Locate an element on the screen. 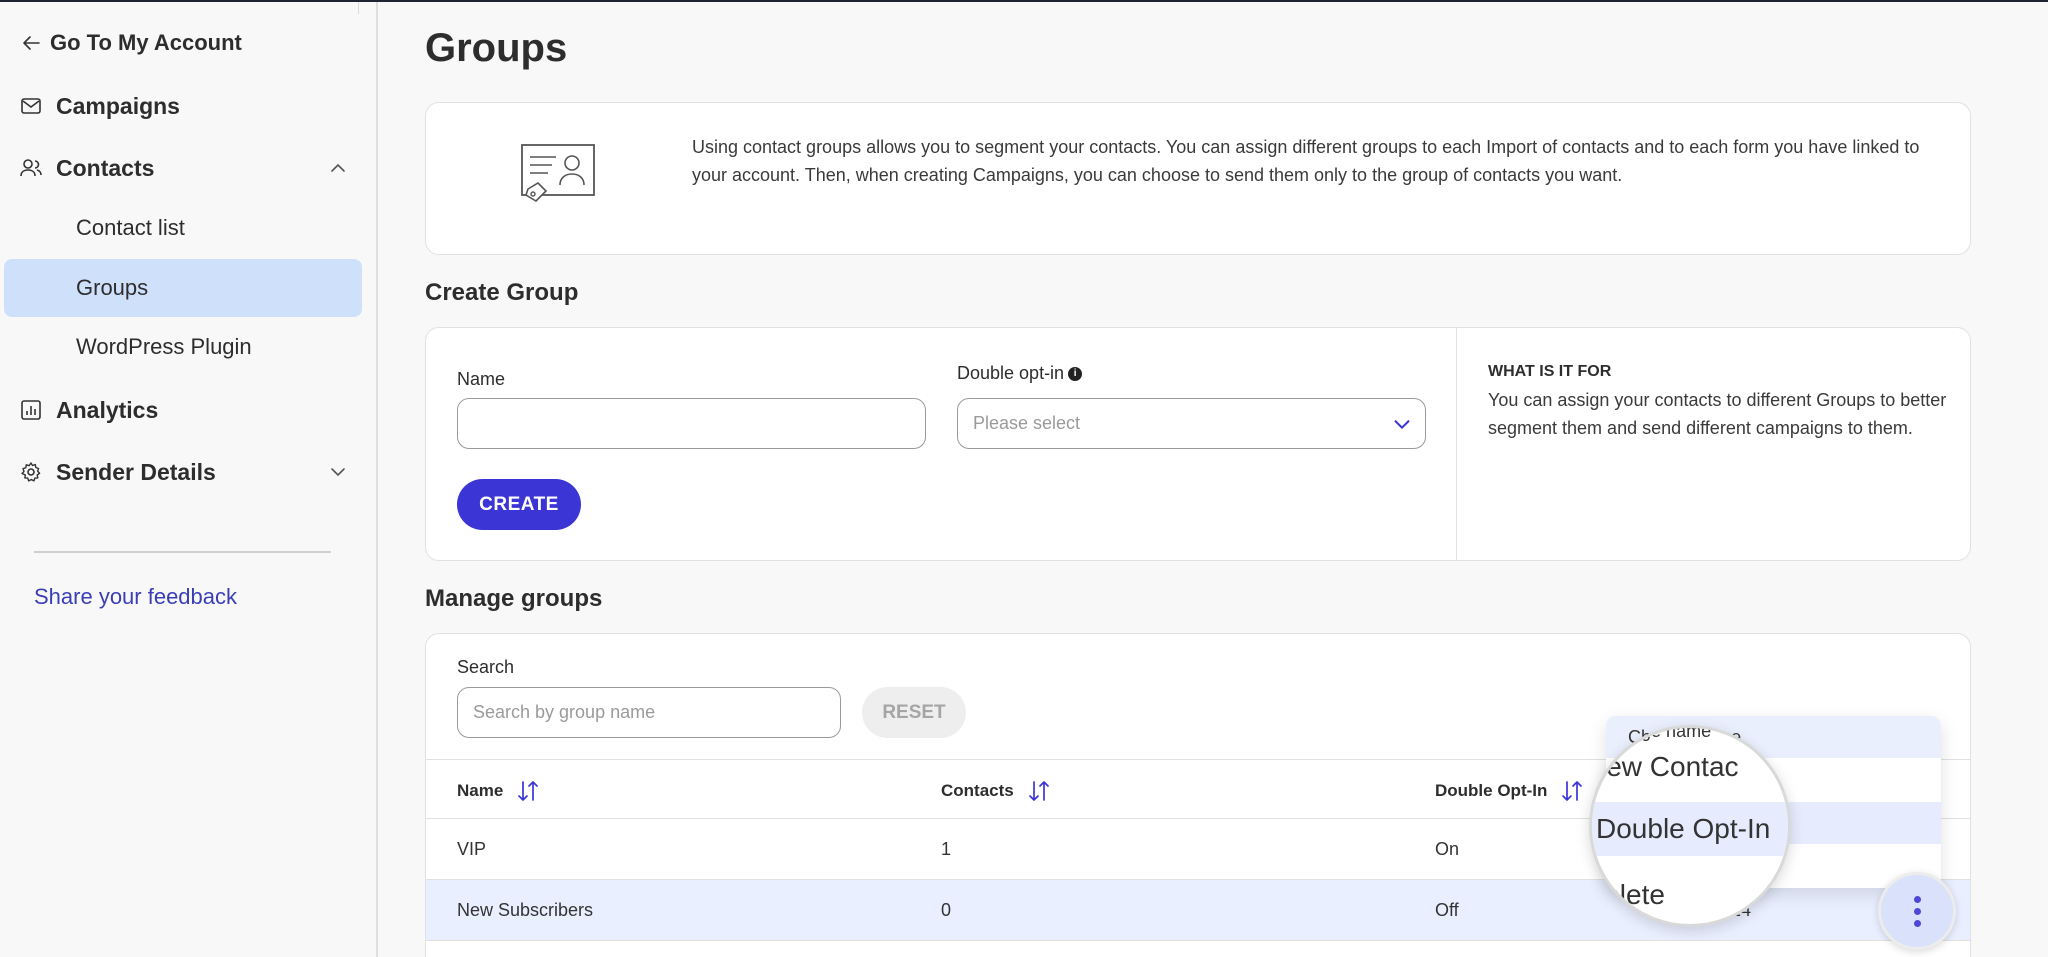 The height and width of the screenshot is (957, 2048). cell-optin: Off is located at coordinates (1447, 910).